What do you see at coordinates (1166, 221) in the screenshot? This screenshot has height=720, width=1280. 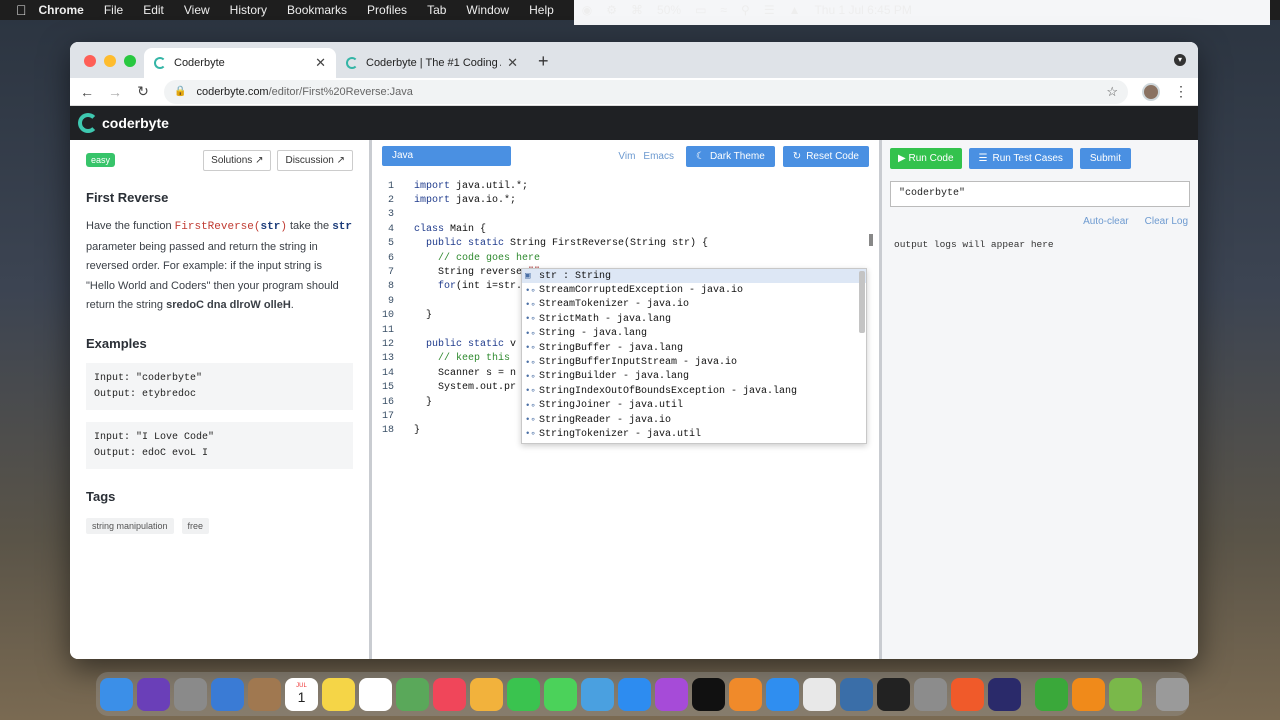 I see `clear-log-link: Clear Log` at bounding box center [1166, 221].